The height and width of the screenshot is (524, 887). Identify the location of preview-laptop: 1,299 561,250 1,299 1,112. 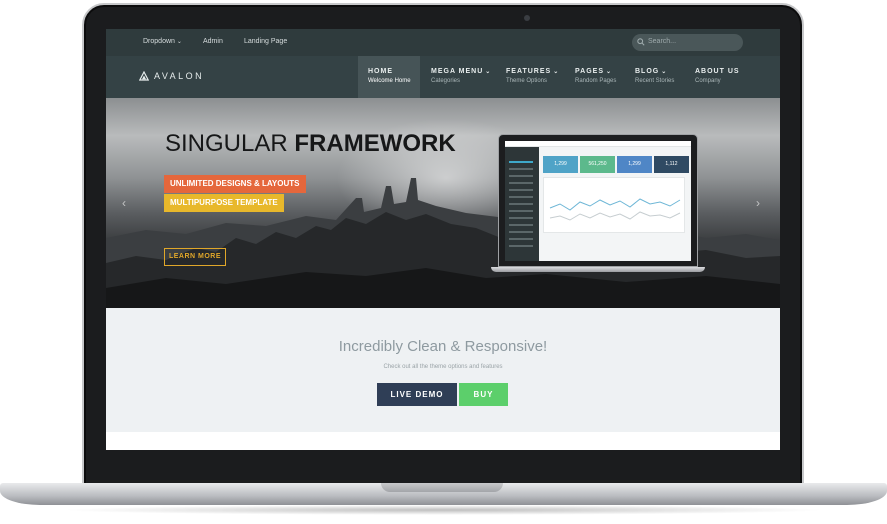
(598, 200).